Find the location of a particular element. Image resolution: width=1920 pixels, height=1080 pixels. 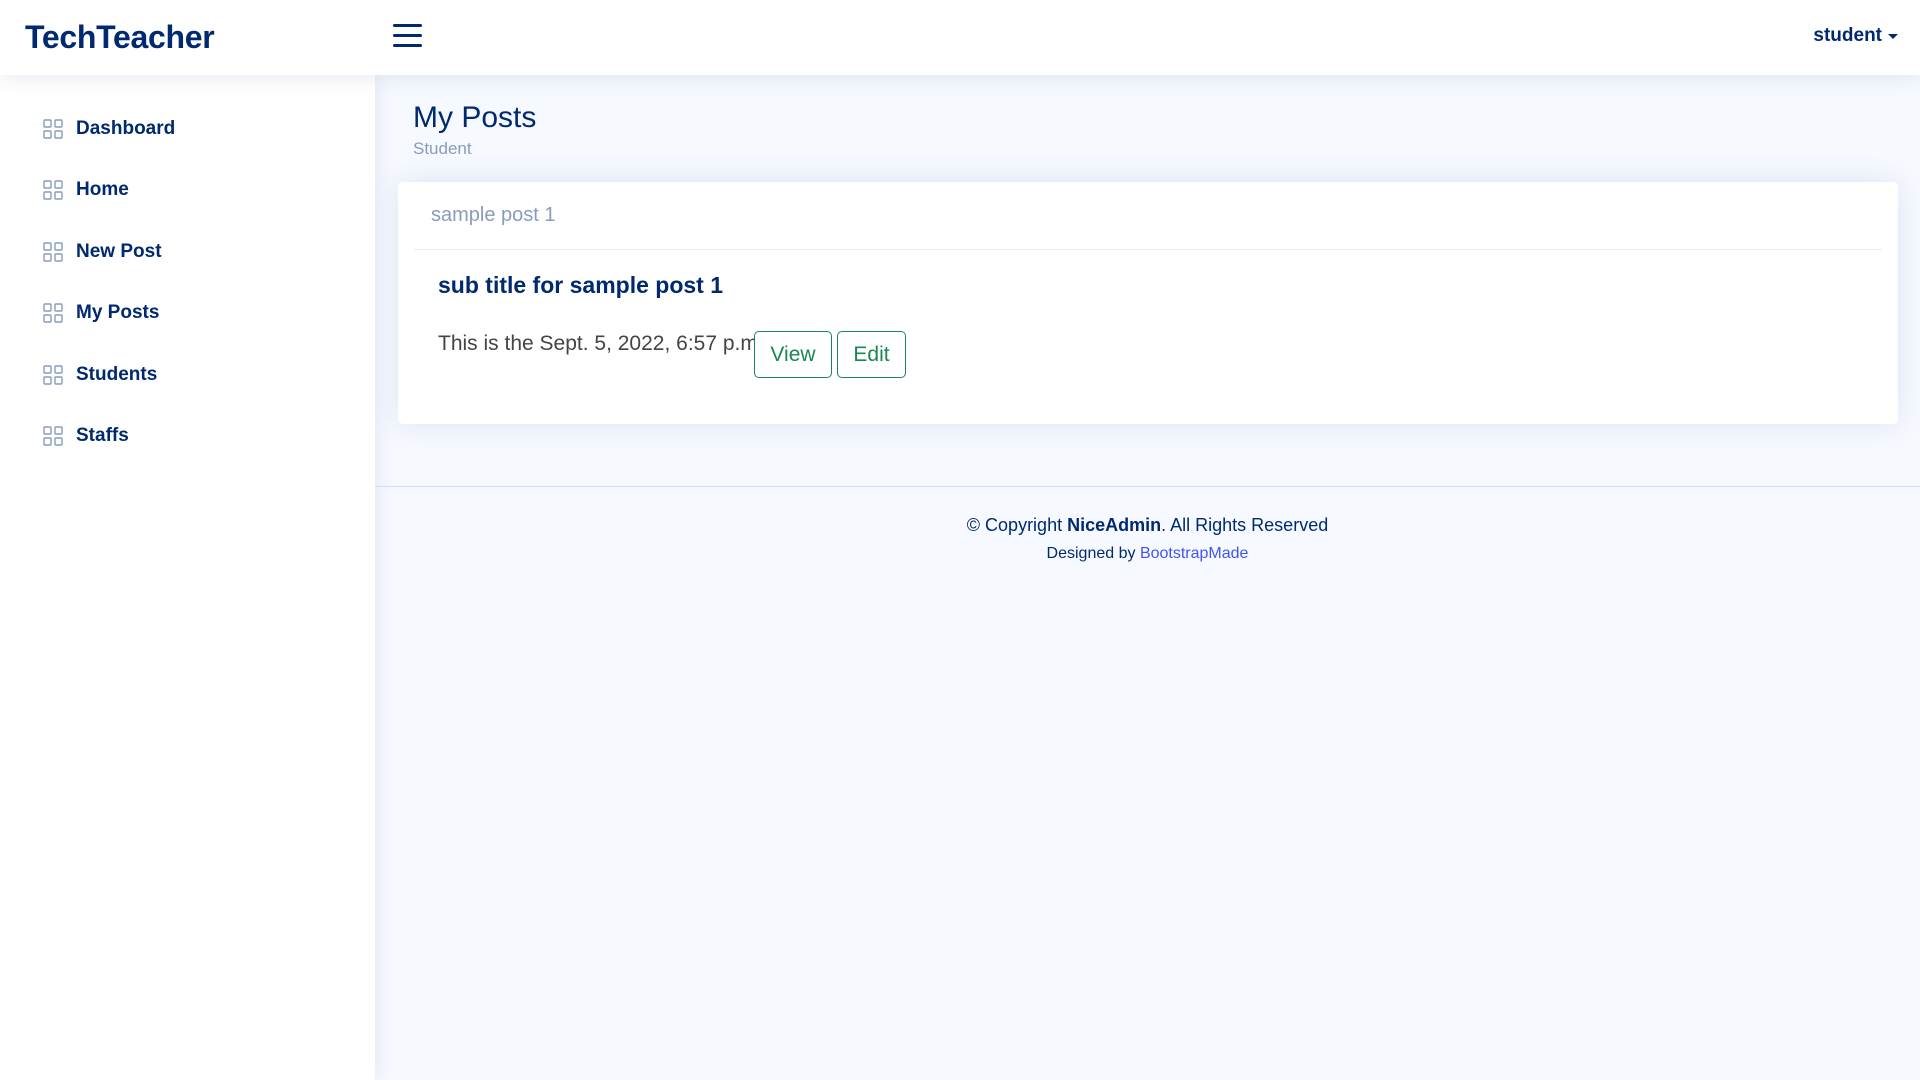

edit-button: Edit is located at coordinates (871, 354).